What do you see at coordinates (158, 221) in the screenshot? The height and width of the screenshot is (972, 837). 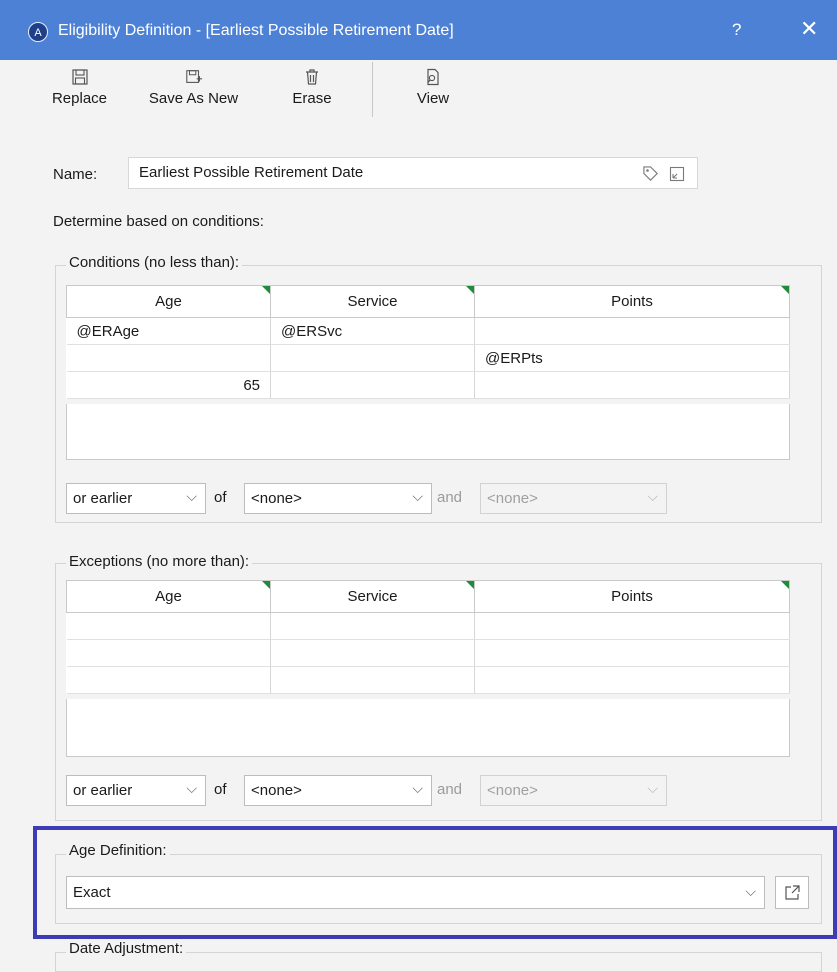 I see `determine-label: Determine based on conditions:` at bounding box center [158, 221].